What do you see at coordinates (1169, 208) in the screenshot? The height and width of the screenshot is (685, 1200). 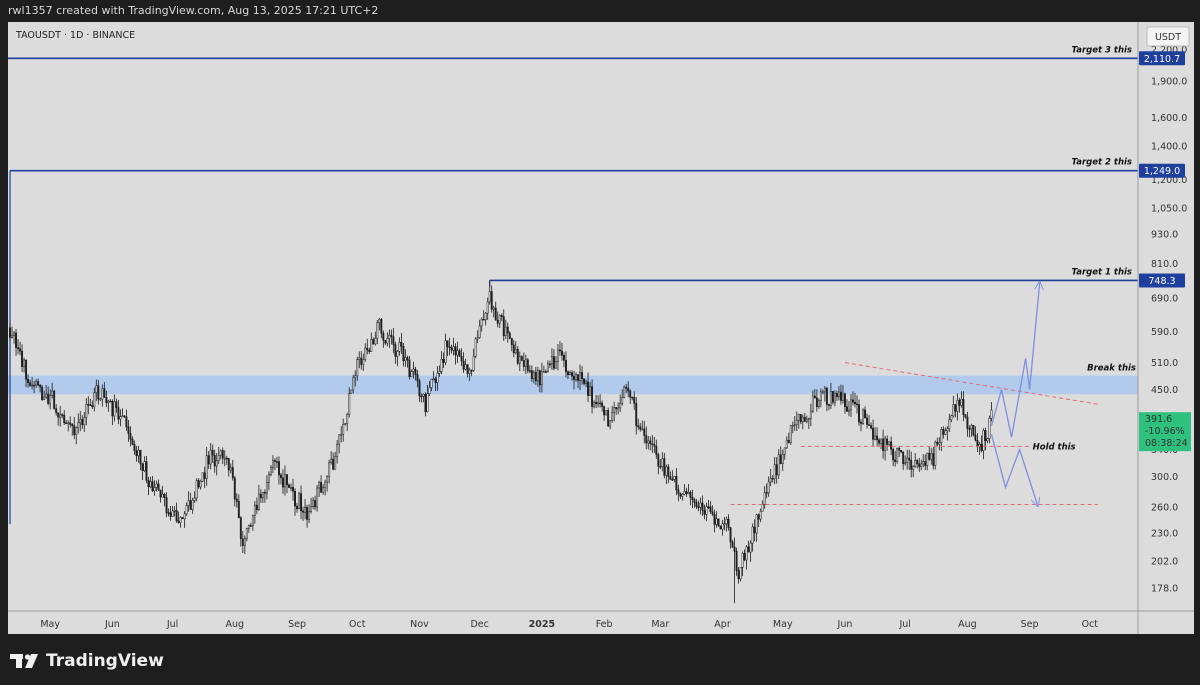 I see `y-tick-label: 1,050.0` at bounding box center [1169, 208].